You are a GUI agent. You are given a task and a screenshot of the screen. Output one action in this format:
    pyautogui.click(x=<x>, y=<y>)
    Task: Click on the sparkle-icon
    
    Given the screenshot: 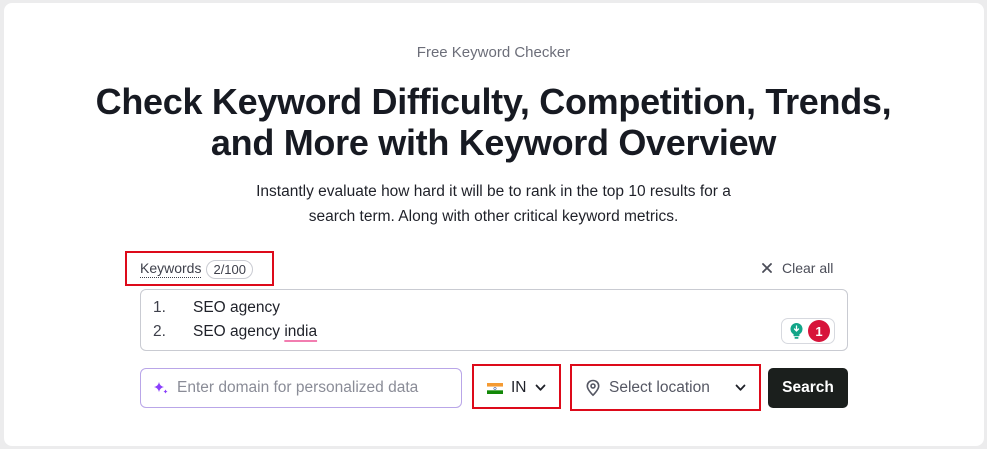 What is the action you would take?
    pyautogui.click(x=161, y=388)
    